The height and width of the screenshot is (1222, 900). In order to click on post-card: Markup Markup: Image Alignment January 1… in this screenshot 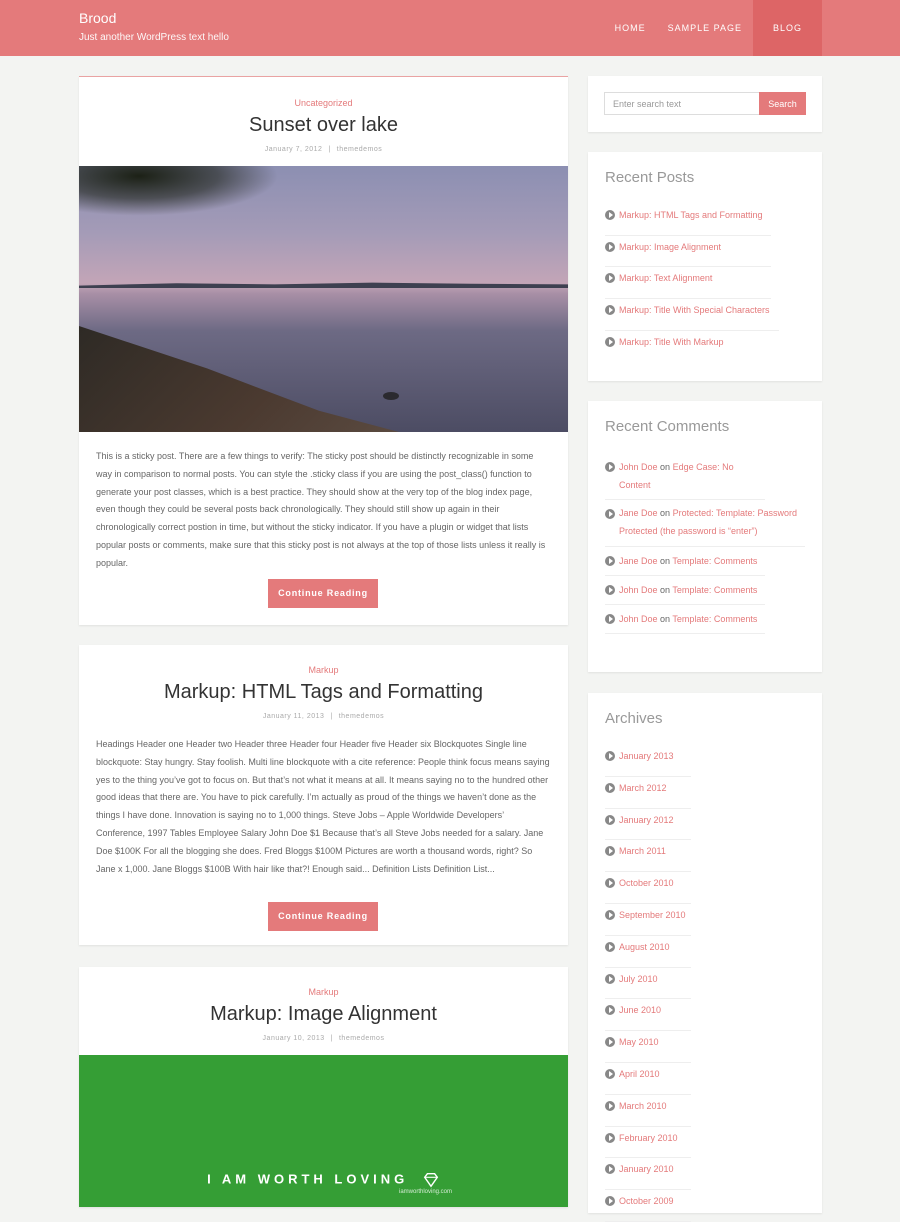, I will do `click(323, 1087)`.